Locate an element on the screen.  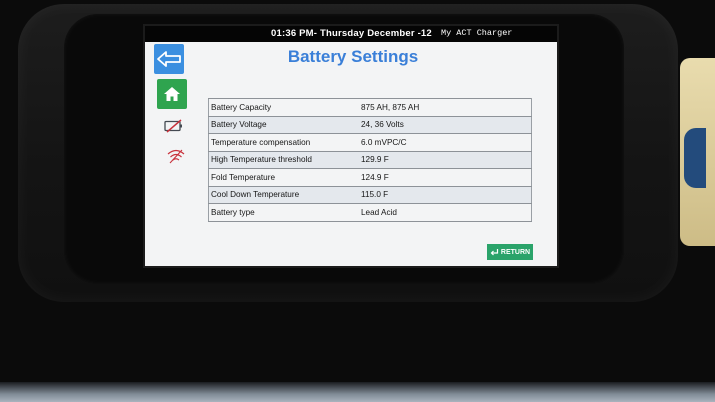
setting-value: 129.9 F is located at coordinates (444, 160).